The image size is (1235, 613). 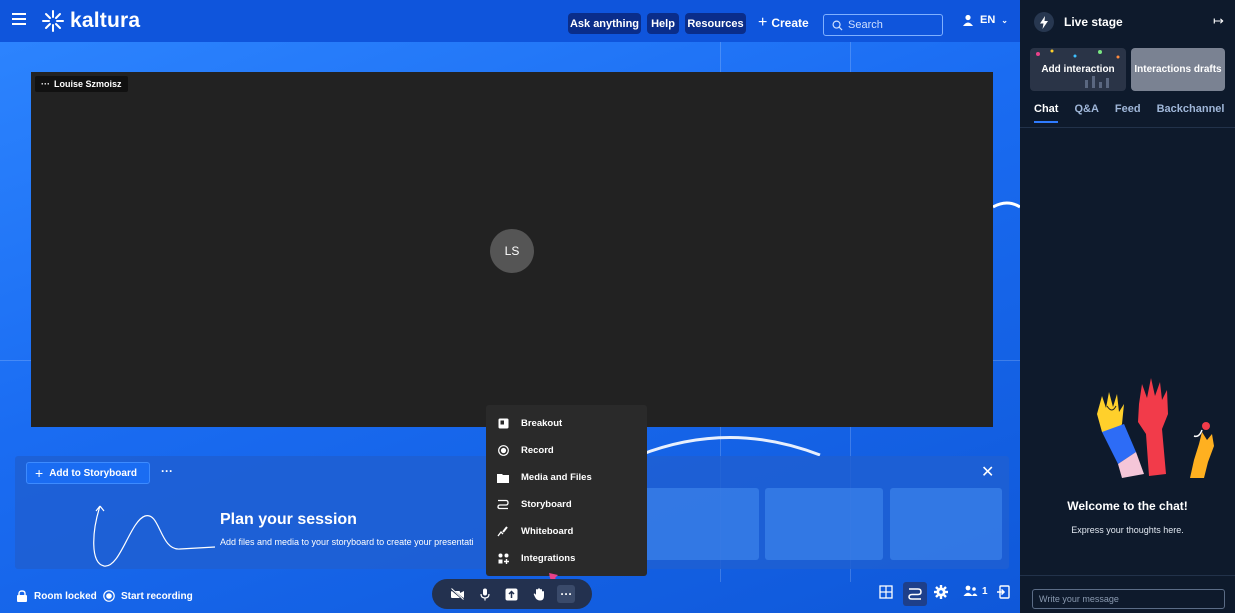 I want to click on participant-name: Louise Szmoisz, so click(x=88, y=84).